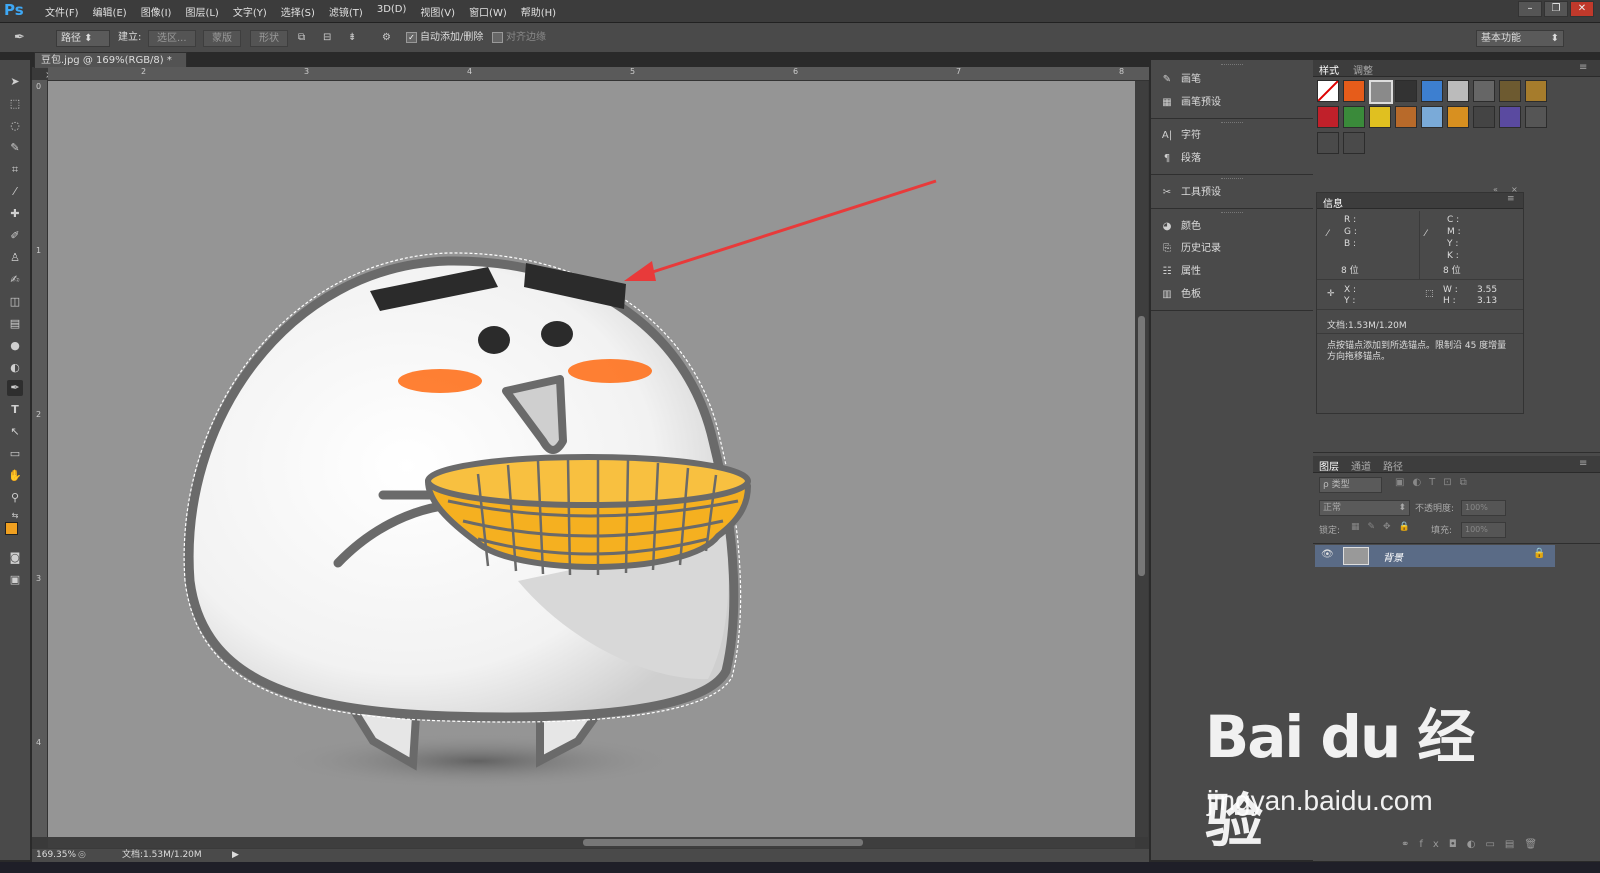 The image size is (1600, 873). Describe the element at coordinates (1530, 9) in the screenshot. I see `minimize-button: –` at that location.